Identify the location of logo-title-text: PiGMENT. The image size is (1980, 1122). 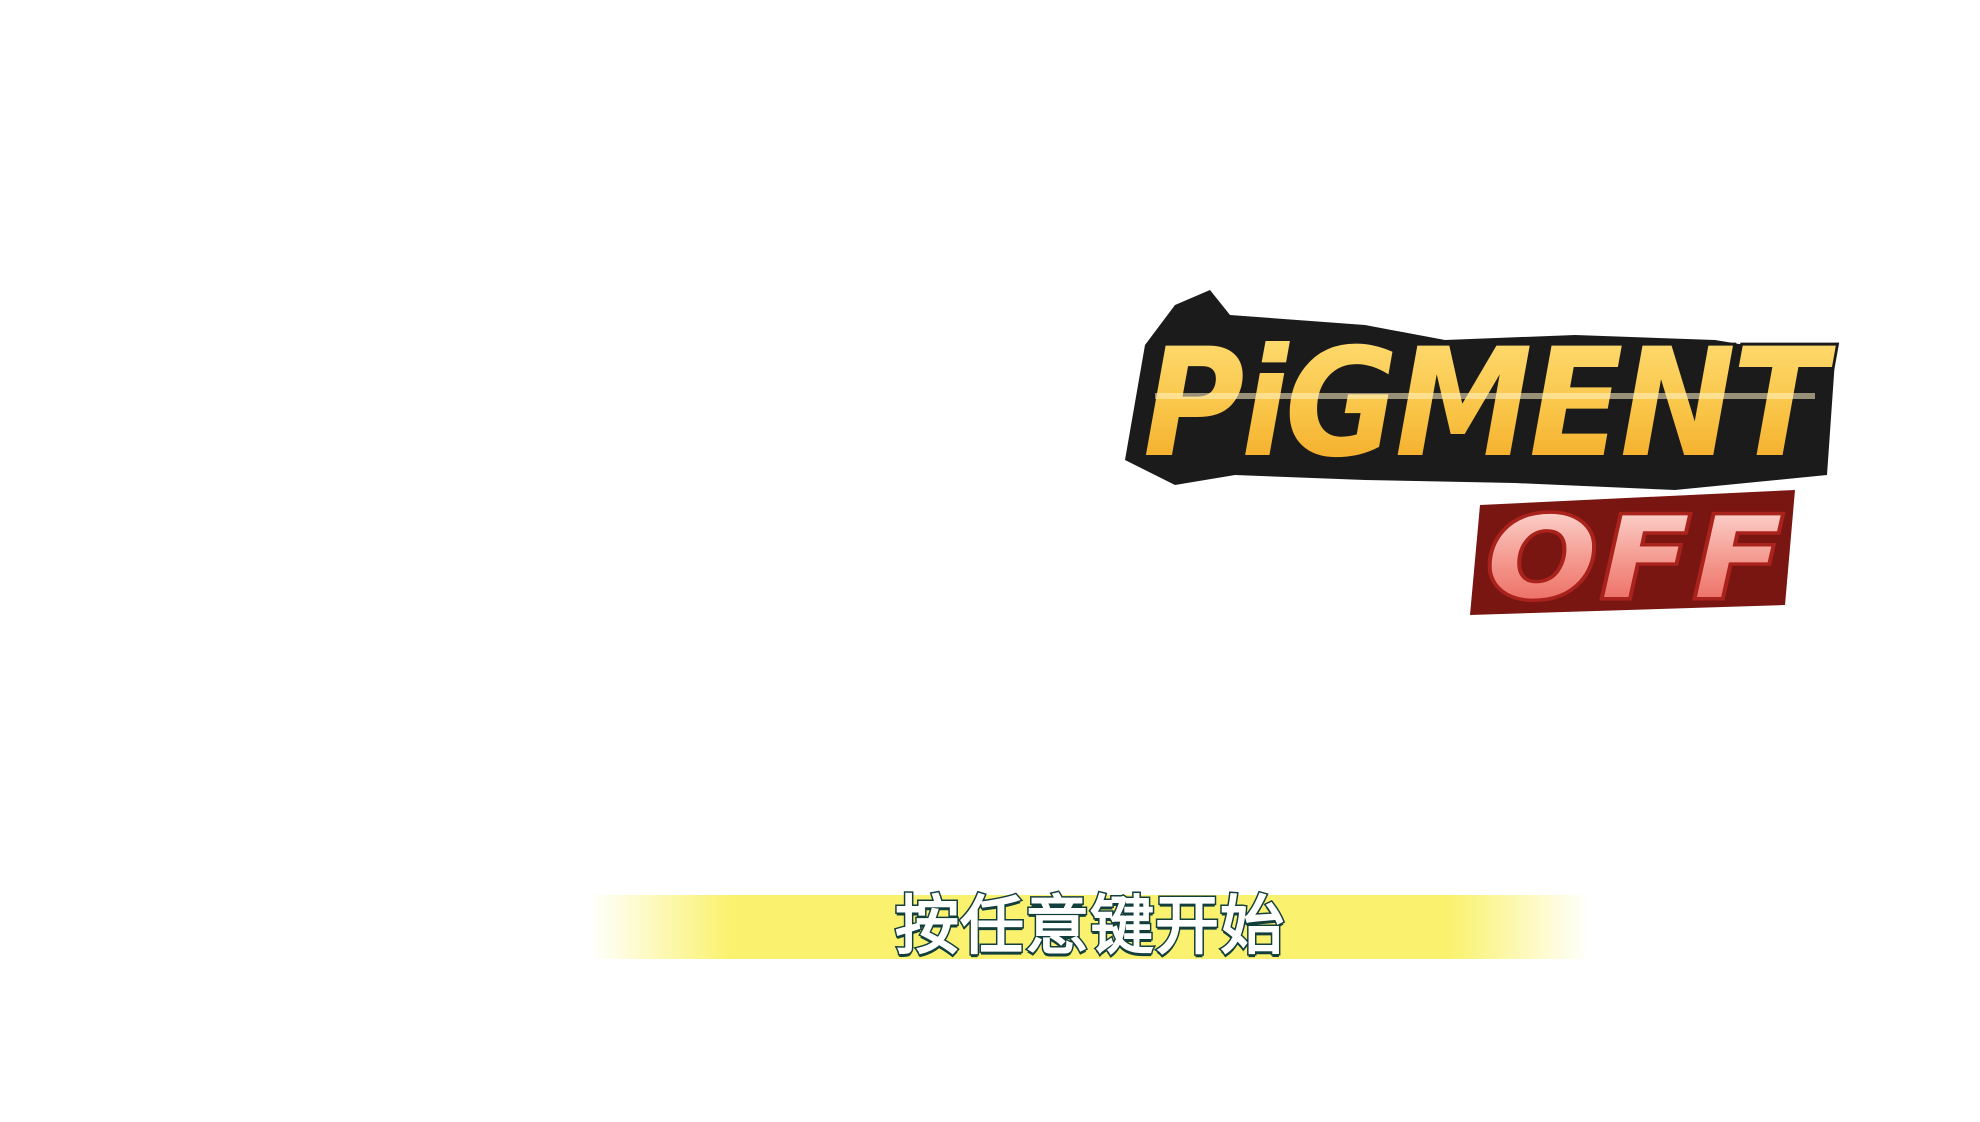
(1490, 404).